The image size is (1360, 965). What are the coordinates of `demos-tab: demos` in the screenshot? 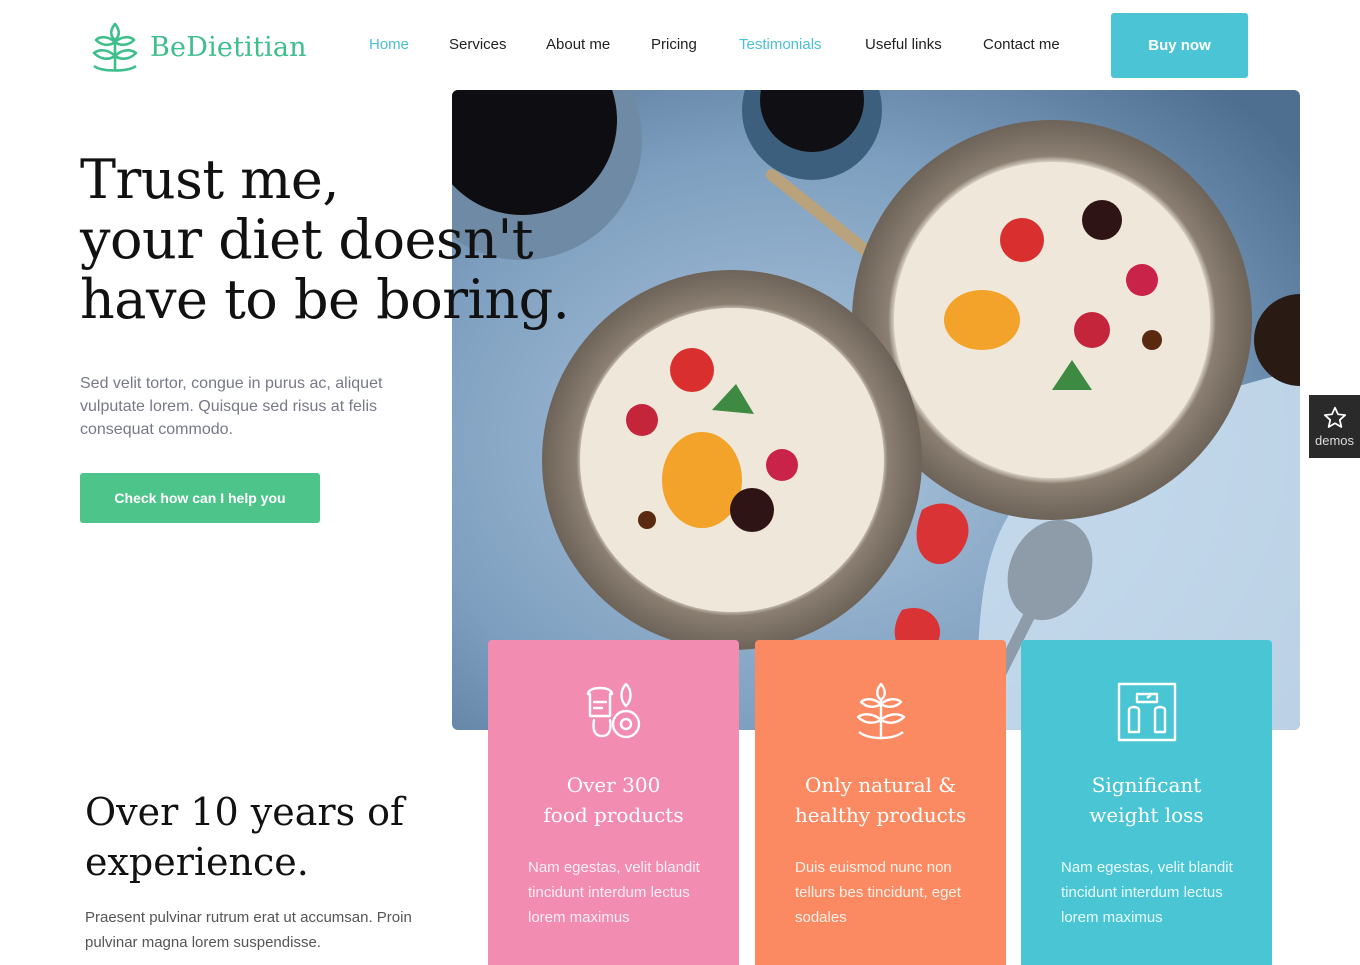 It's located at (1334, 426).